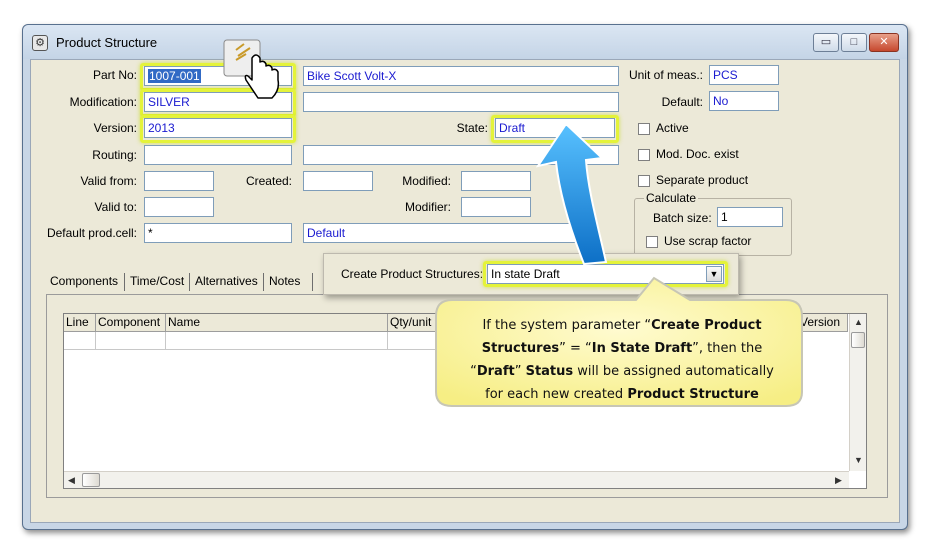 The image size is (930, 554). Describe the element at coordinates (673, 371) in the screenshot. I see `callout-text-part: will be assigned automatically` at that location.